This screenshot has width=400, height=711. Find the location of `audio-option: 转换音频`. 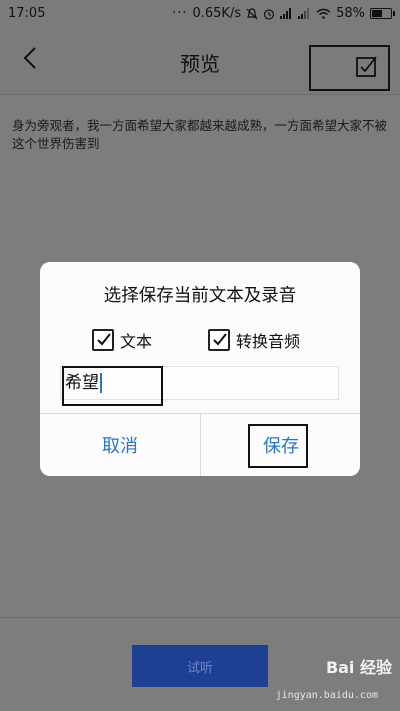

audio-option: 转换音频 is located at coordinates (254, 340).